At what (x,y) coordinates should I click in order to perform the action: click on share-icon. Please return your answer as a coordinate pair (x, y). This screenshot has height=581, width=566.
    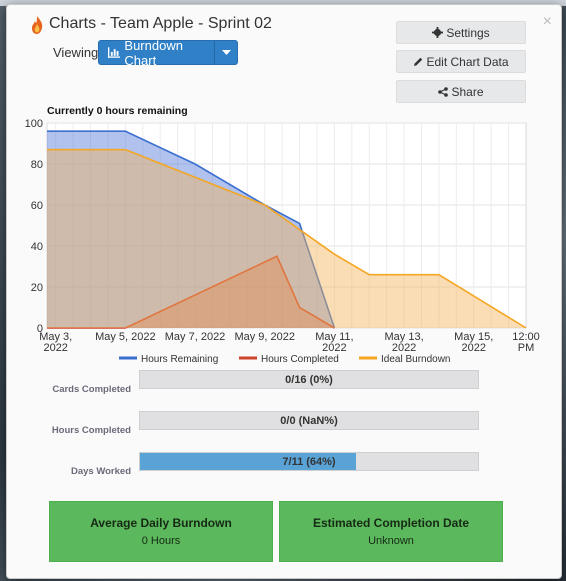
    Looking at the image, I should click on (443, 91).